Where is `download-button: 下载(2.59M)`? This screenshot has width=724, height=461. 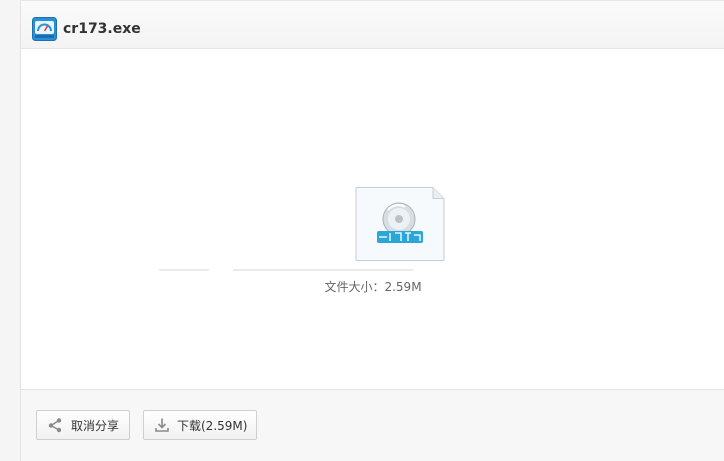 download-button: 下载(2.59M) is located at coordinates (200, 425).